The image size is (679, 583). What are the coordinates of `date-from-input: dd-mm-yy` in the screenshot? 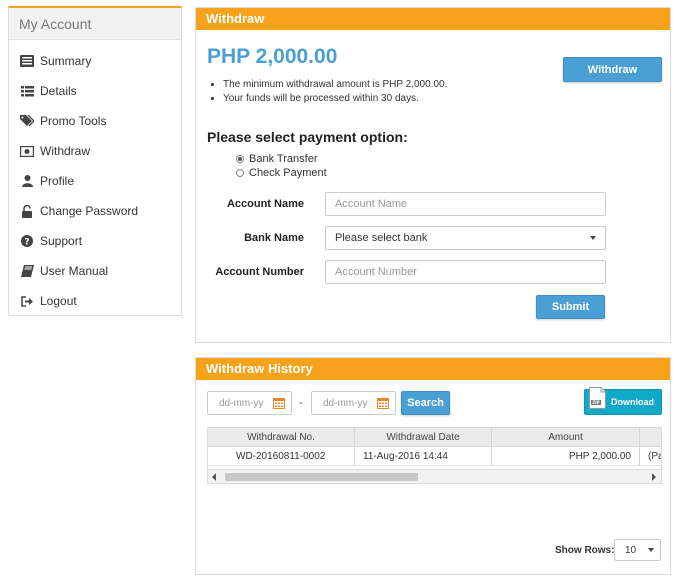 It's located at (249, 403).